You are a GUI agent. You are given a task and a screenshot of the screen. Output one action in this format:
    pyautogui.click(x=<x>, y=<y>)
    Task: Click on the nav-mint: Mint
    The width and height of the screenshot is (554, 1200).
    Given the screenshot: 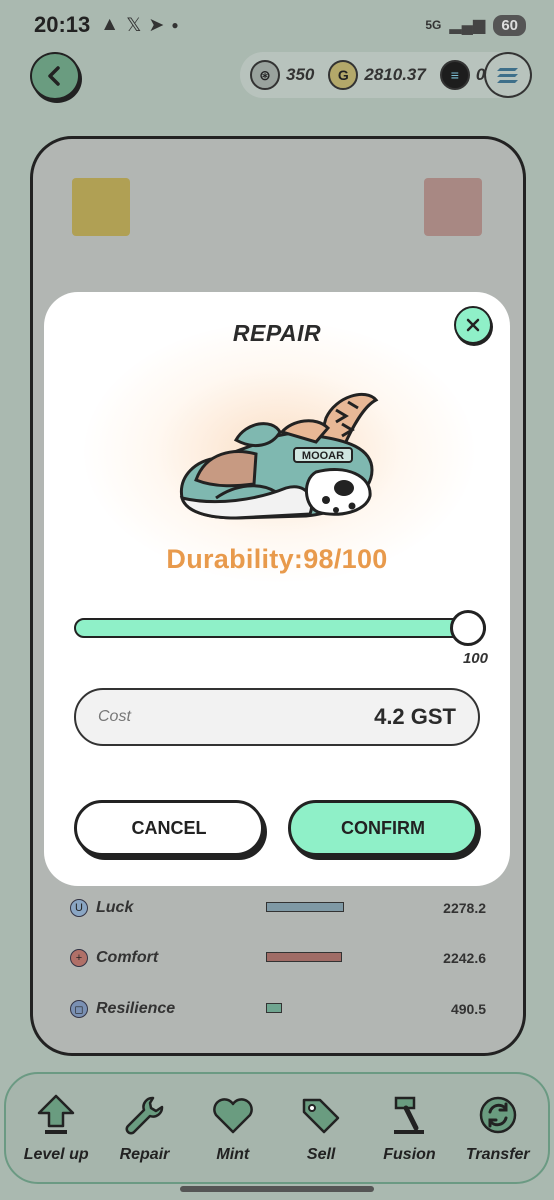 What is the action you would take?
    pyautogui.click(x=233, y=1128)
    